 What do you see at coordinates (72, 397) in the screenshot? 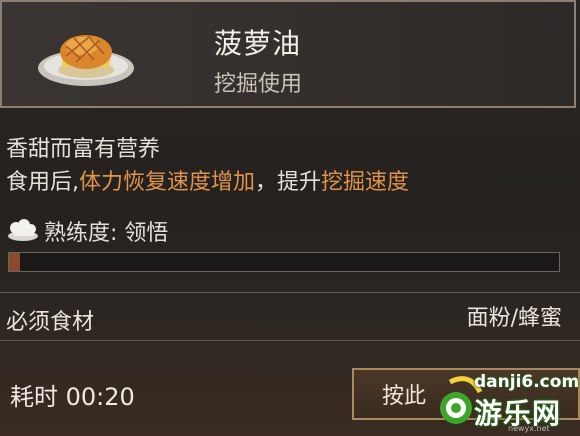
I see `cooking-time: 耗时 00:20` at bounding box center [72, 397].